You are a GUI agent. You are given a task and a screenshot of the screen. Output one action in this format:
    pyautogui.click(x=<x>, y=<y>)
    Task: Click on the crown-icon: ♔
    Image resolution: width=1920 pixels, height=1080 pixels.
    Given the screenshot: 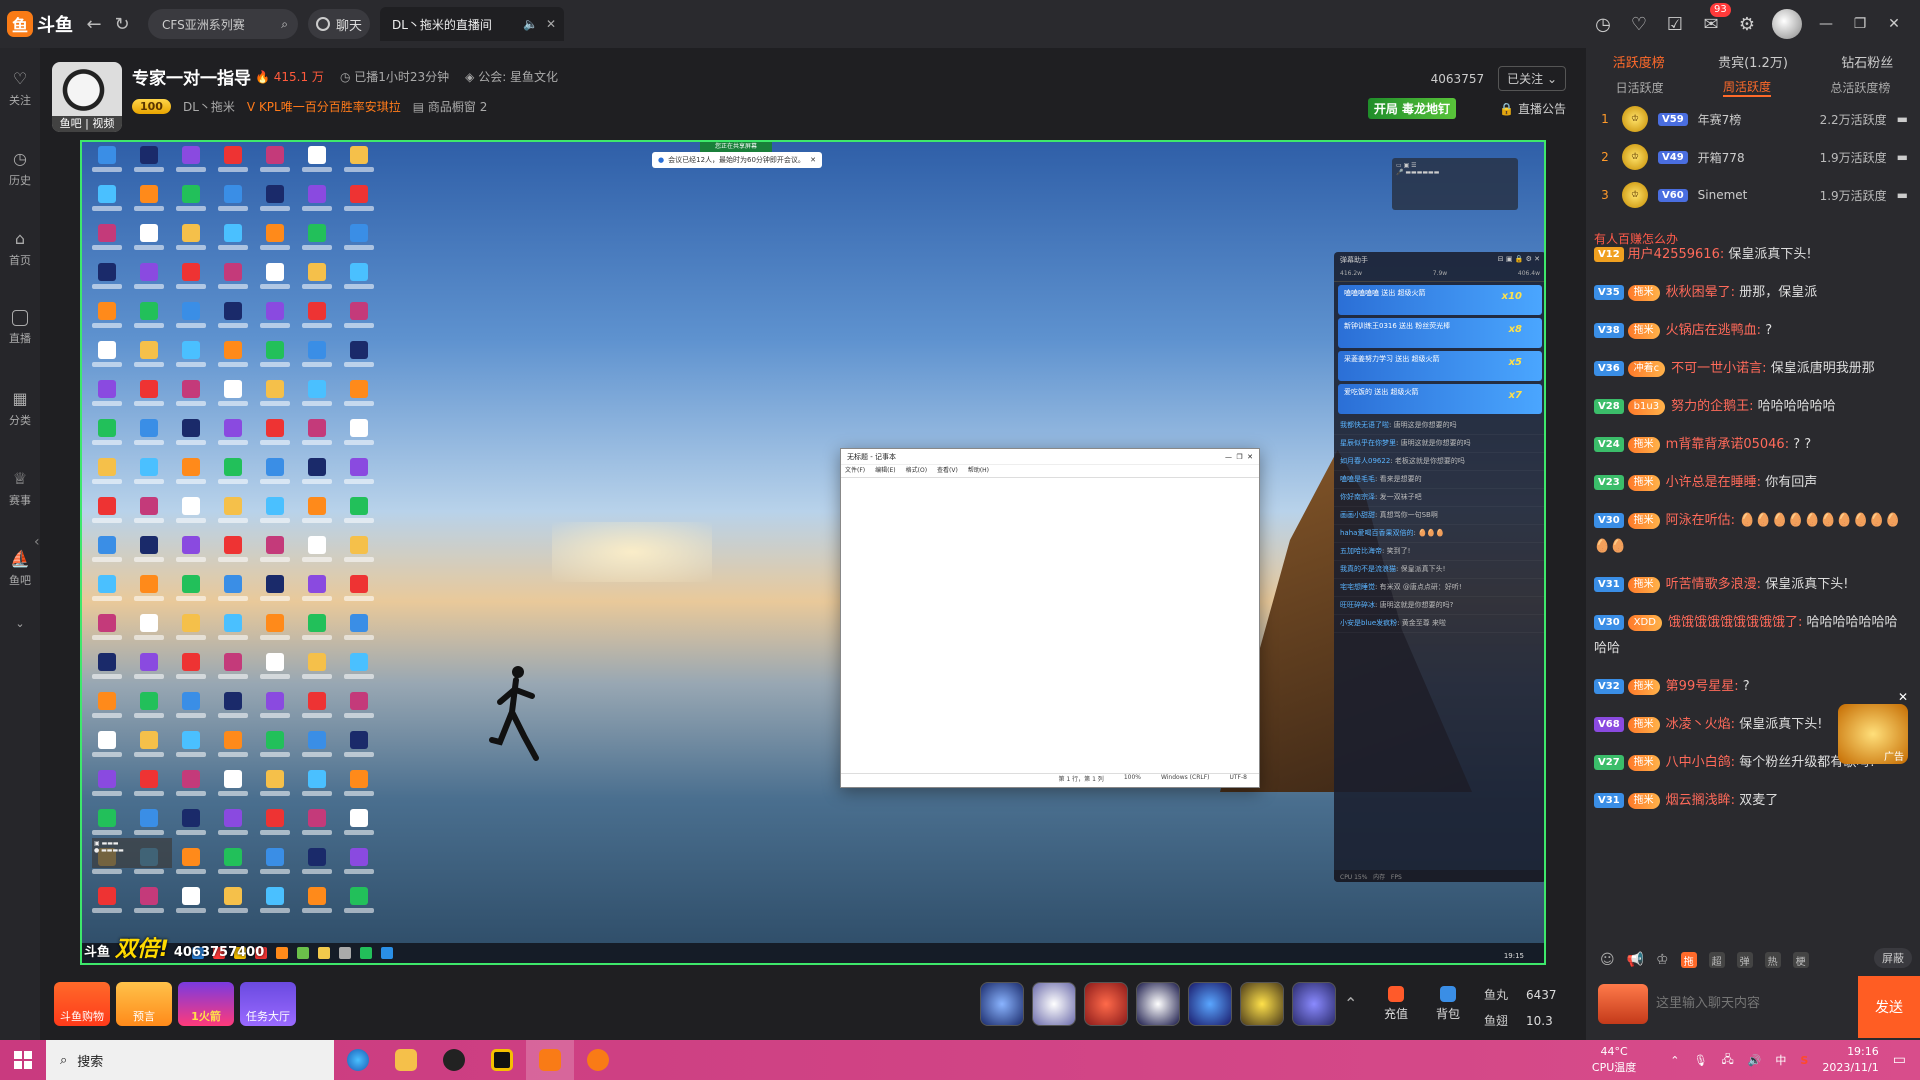 What is the action you would take?
    pyautogui.click(x=1662, y=960)
    